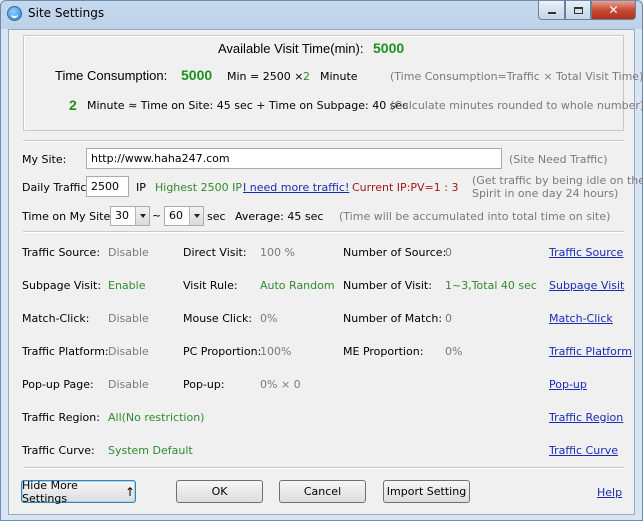 The image size is (643, 521). Describe the element at coordinates (141, 187) in the screenshot. I see `ip-unit-label: IP` at that location.